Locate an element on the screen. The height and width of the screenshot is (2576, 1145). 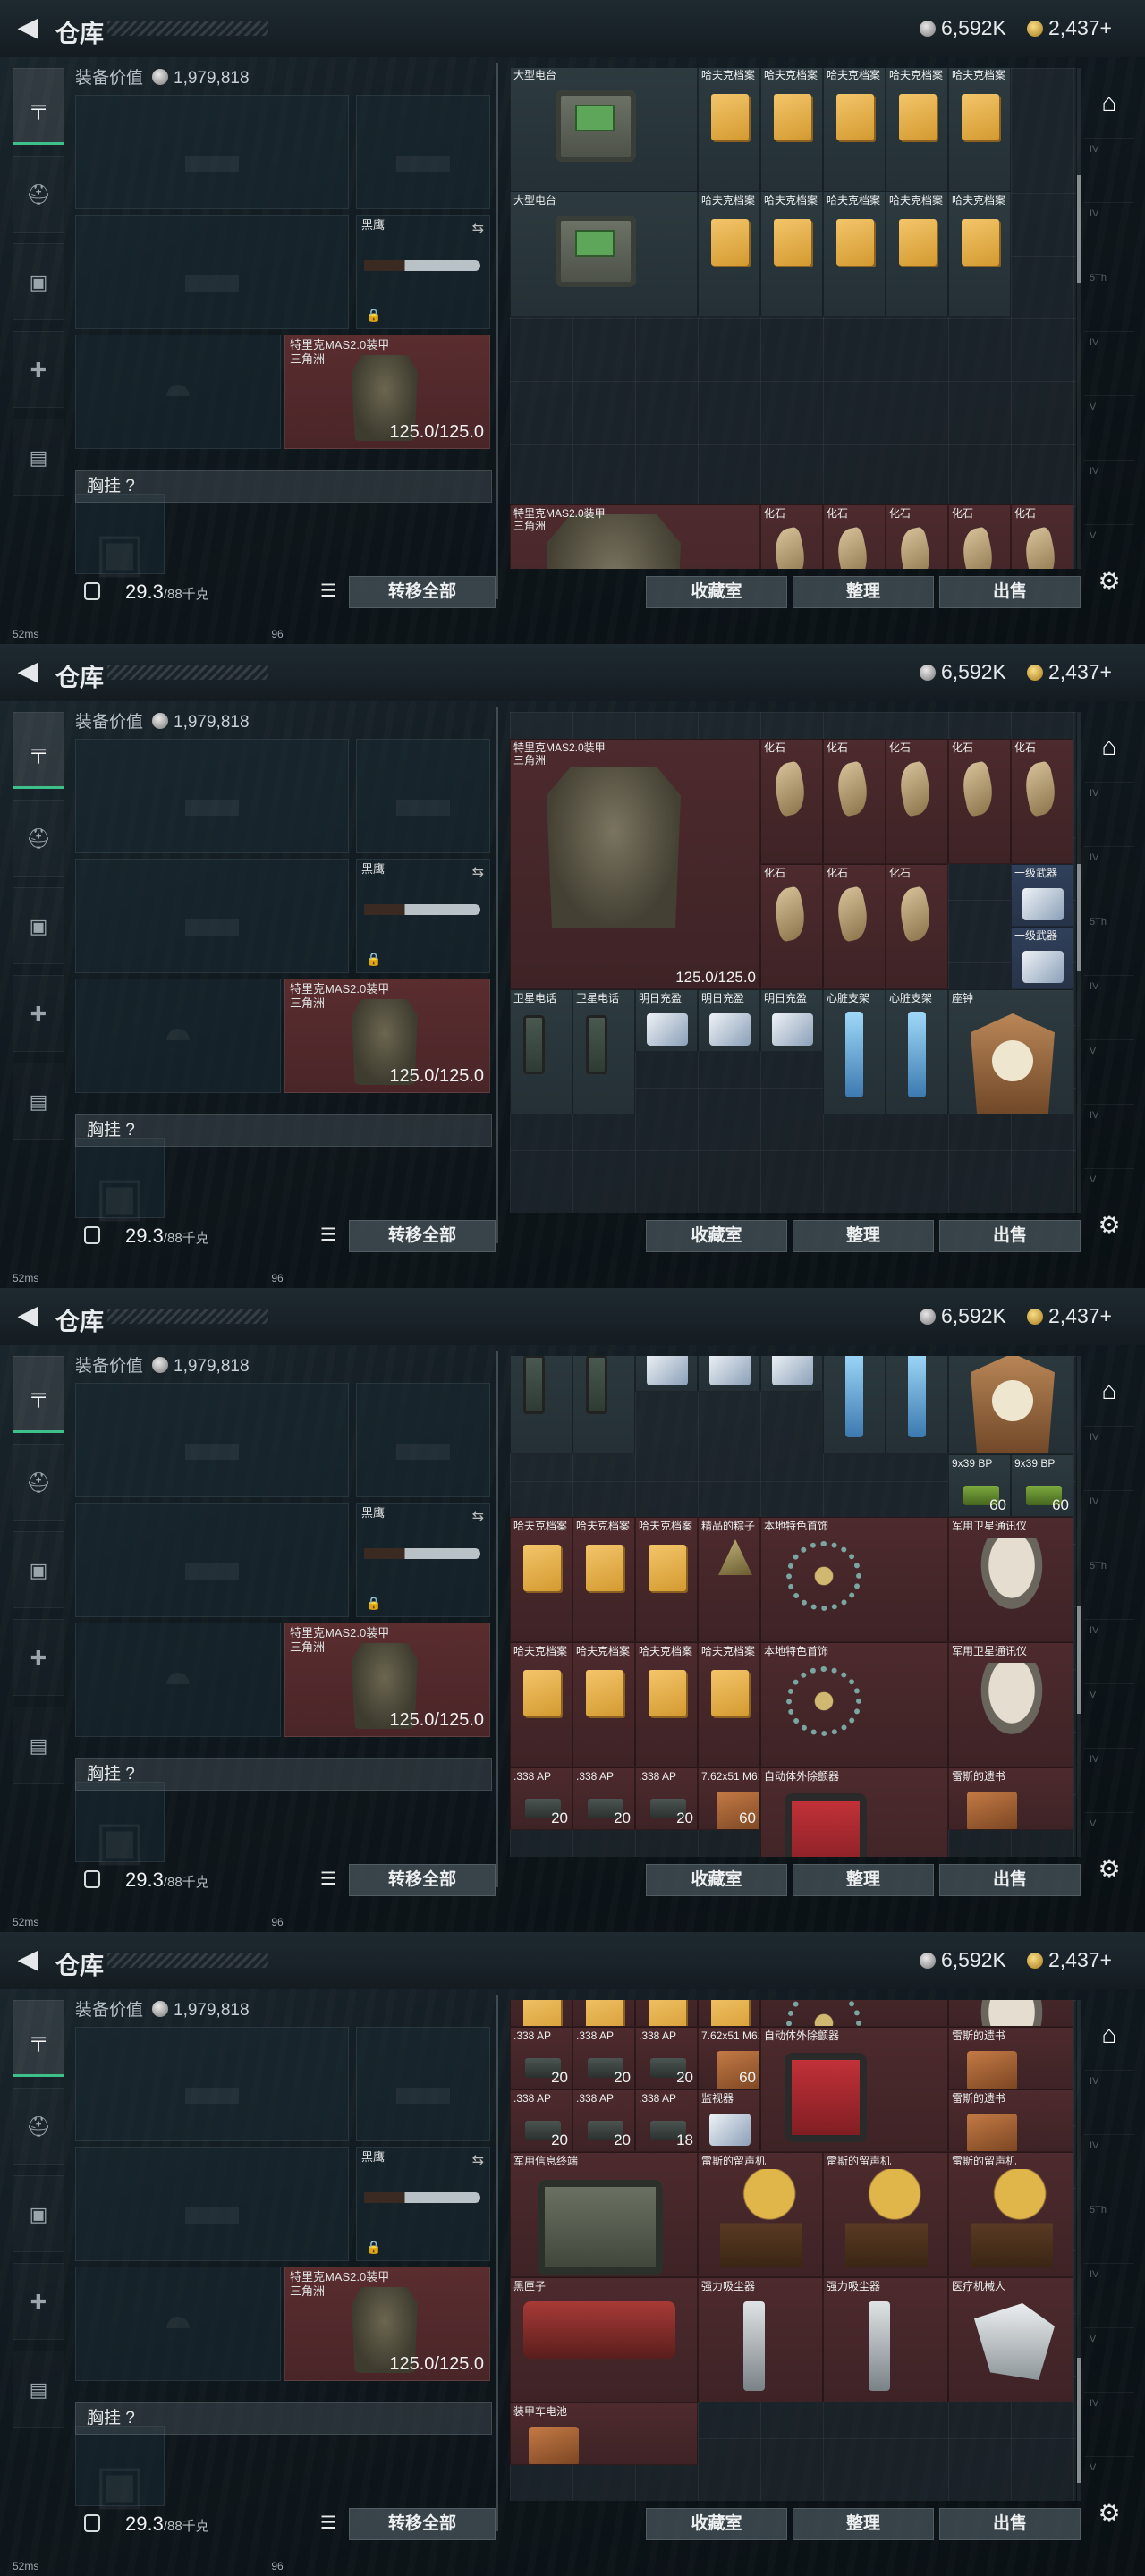
item-cell: 监视器 is located at coordinates (729, 2120).